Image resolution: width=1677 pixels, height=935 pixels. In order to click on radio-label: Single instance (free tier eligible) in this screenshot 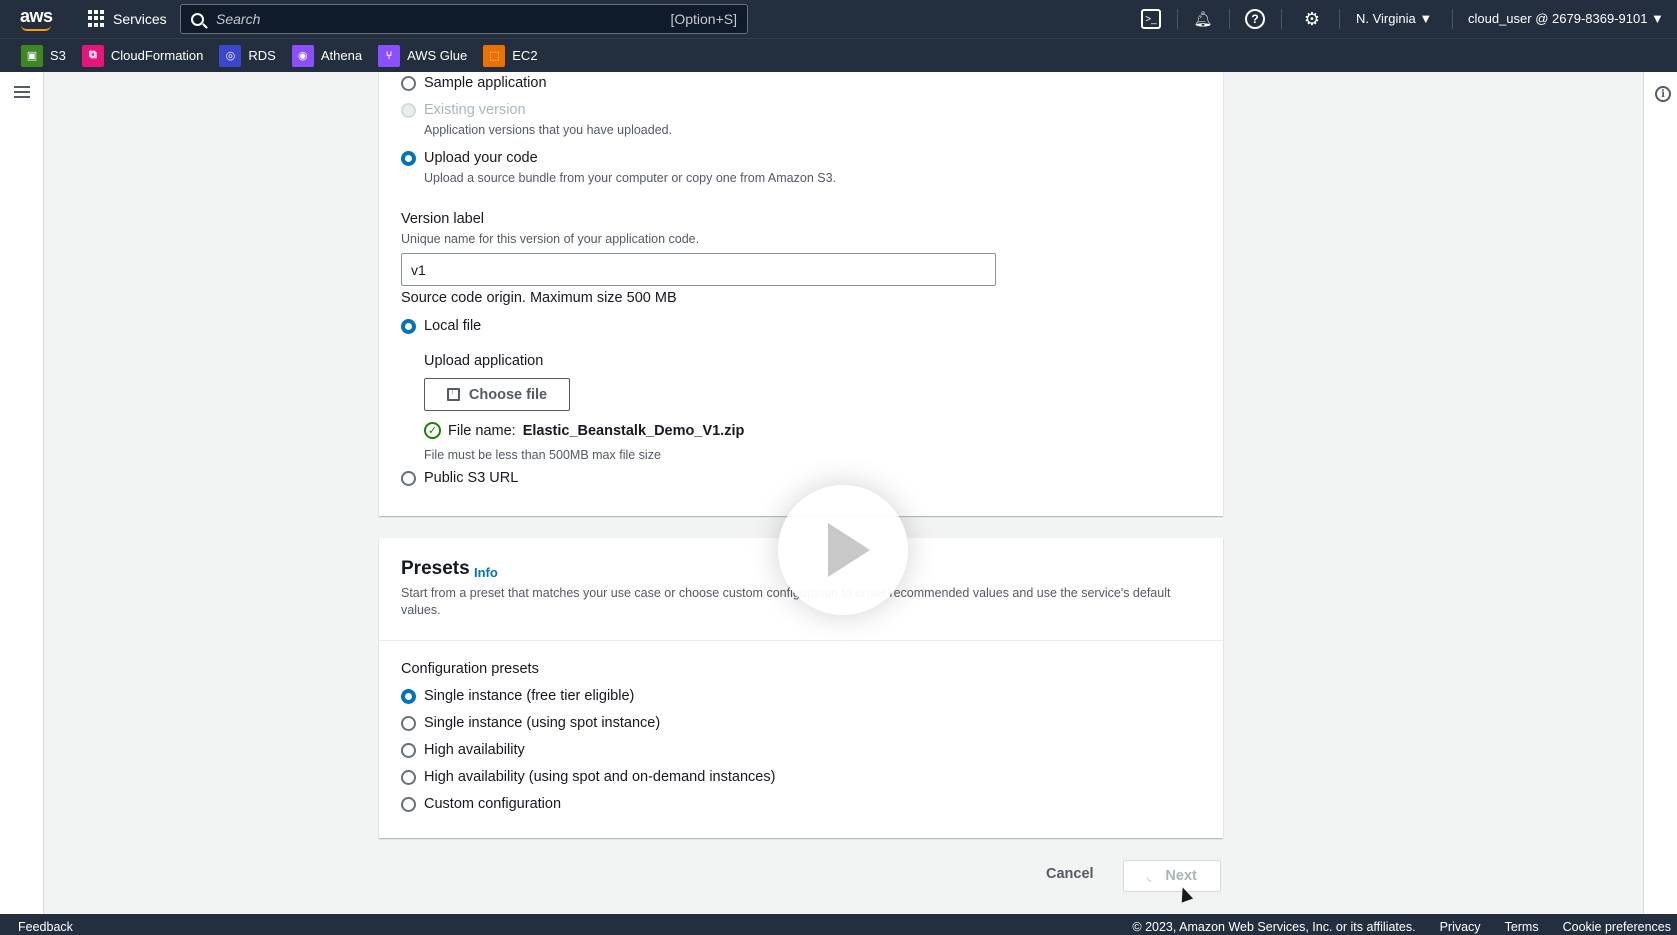, I will do `click(529, 696)`.